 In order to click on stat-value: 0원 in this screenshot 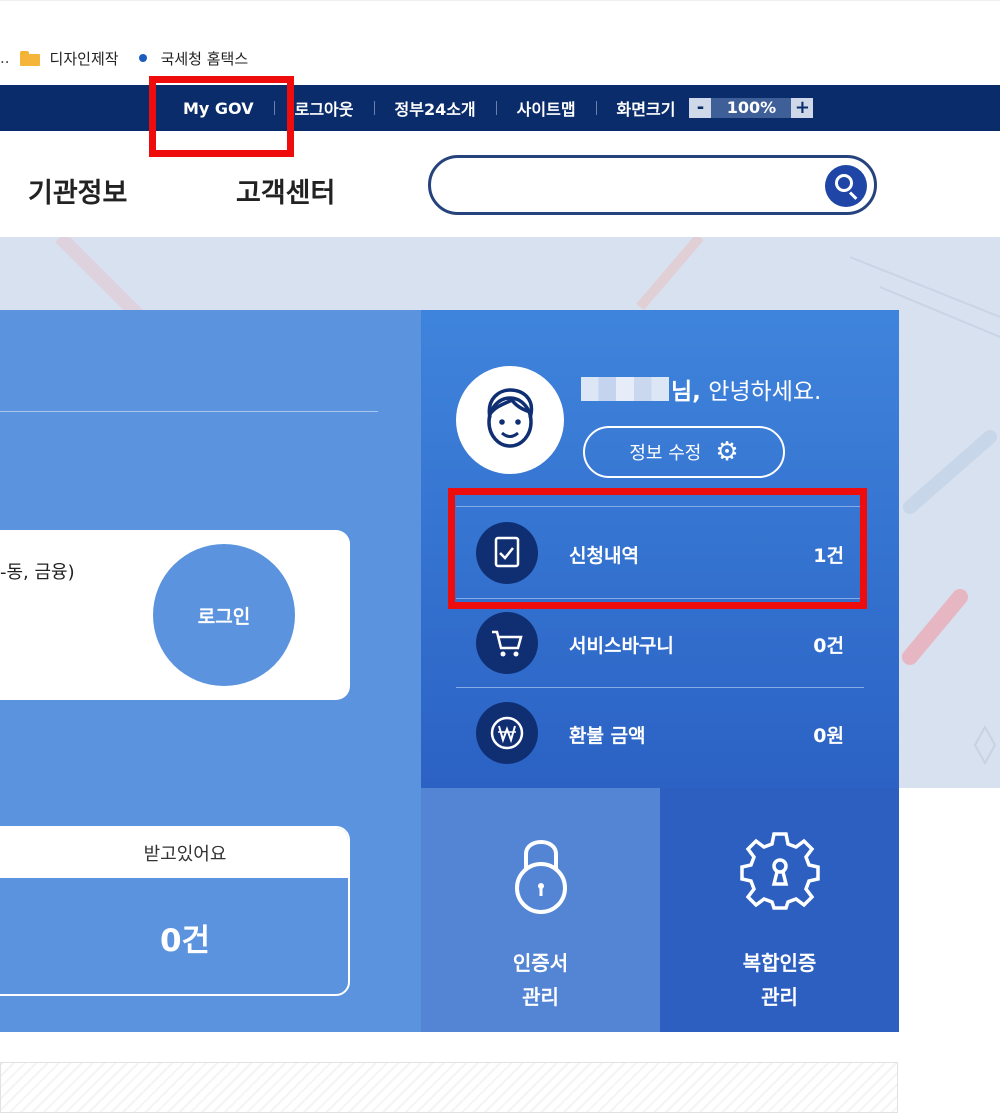, I will do `click(828, 736)`.